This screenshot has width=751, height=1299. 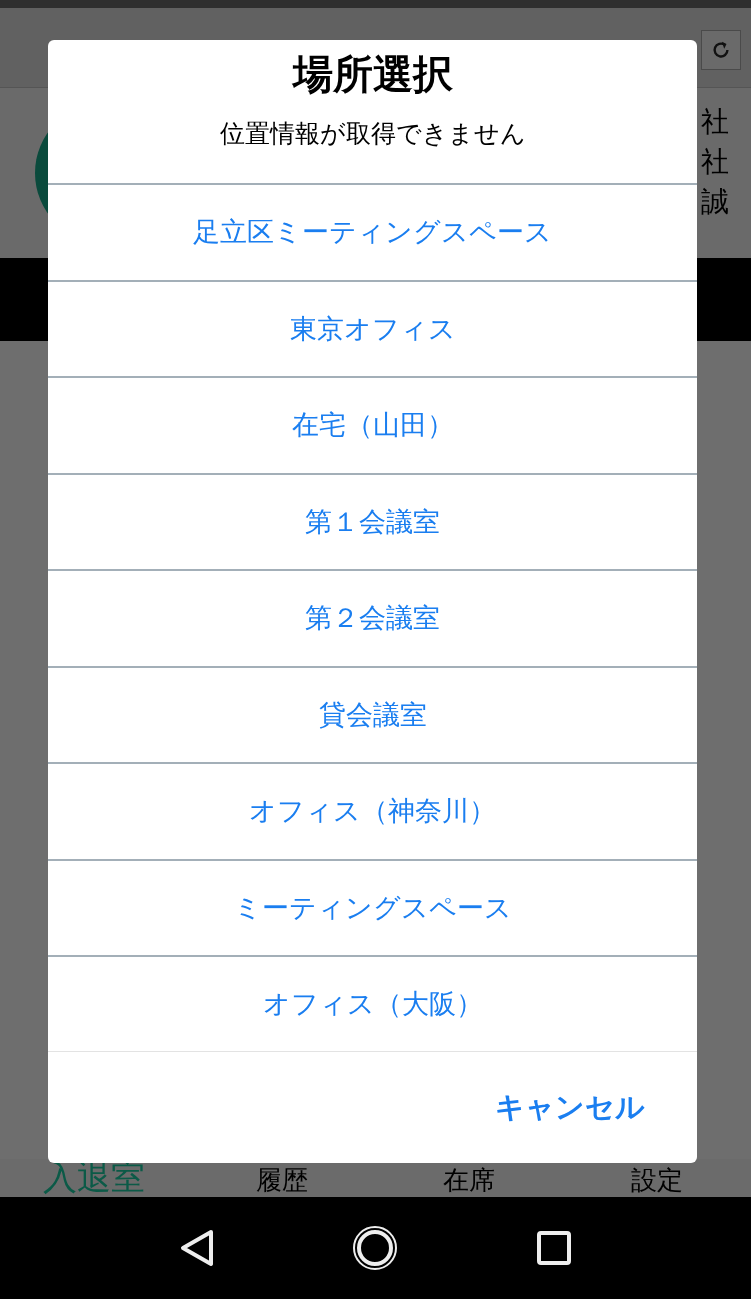 I want to click on side-text: 誠, so click(x=715, y=202).